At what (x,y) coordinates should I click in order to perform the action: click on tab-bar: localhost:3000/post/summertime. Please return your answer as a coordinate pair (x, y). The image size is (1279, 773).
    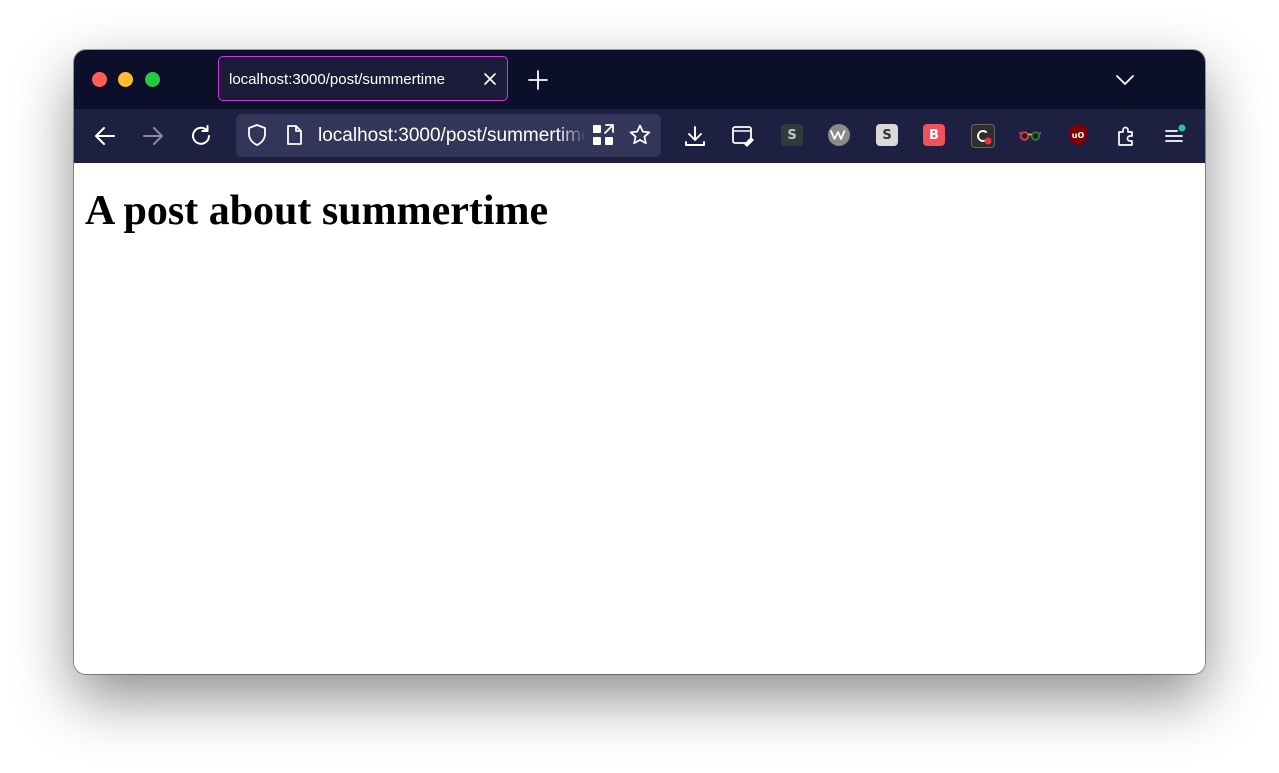
    Looking at the image, I should click on (639, 79).